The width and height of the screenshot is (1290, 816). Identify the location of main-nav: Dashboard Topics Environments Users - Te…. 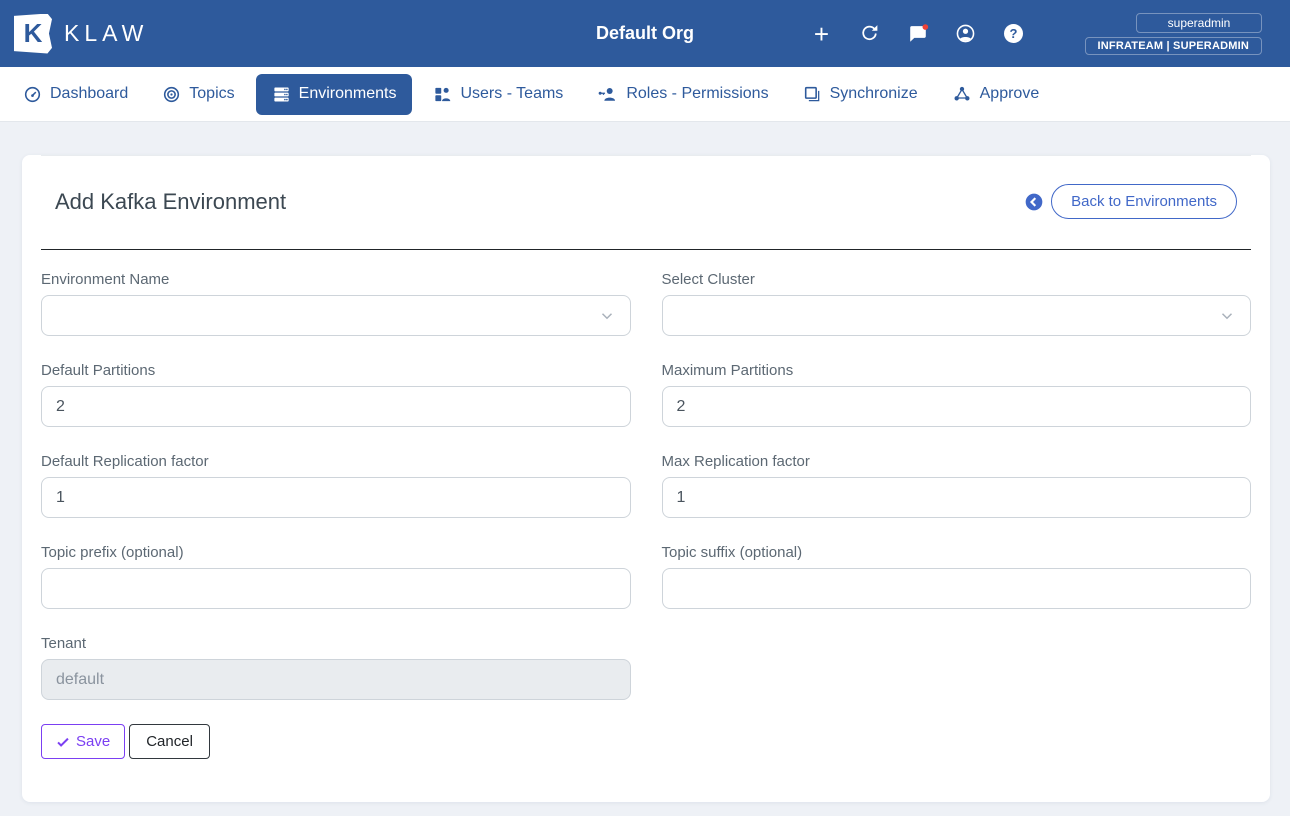
(645, 94).